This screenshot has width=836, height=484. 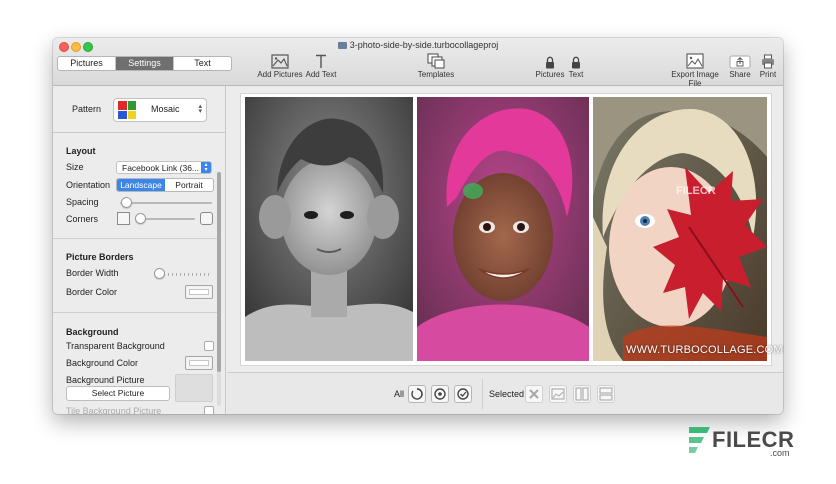 What do you see at coordinates (280, 74) in the screenshot?
I see `add-pictures-label: Add Pictures` at bounding box center [280, 74].